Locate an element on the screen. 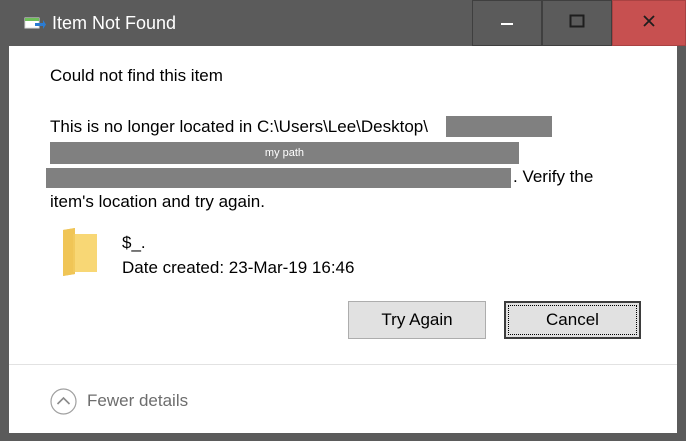 This screenshot has height=441, width=686. app-icon is located at coordinates (35, 23).